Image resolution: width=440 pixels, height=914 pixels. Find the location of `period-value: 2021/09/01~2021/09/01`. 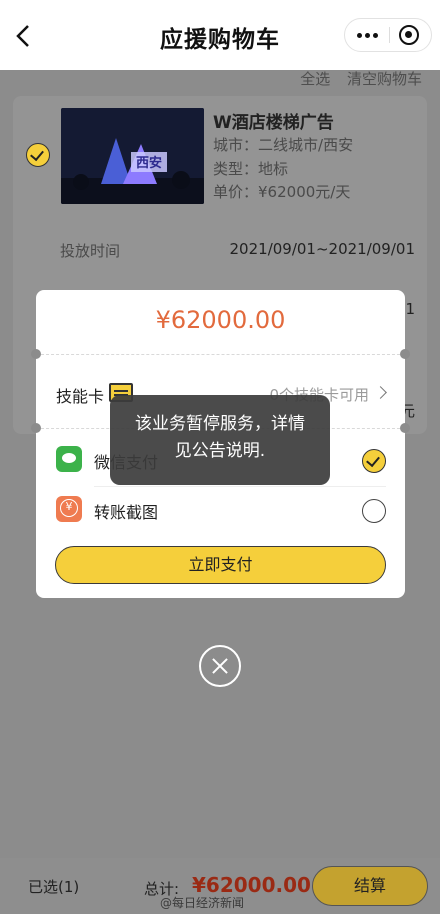

period-value: 2021/09/01~2021/09/01 is located at coordinates (322, 249).